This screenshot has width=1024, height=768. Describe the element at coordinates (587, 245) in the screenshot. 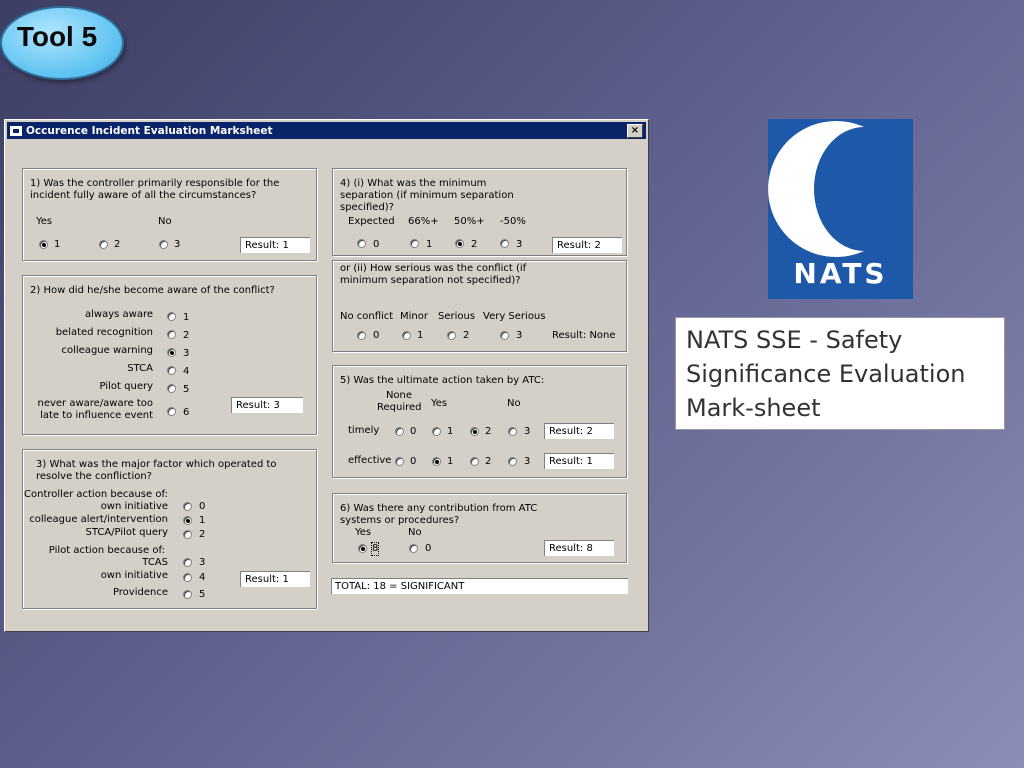

I see `q4-result: Result: 2` at that location.